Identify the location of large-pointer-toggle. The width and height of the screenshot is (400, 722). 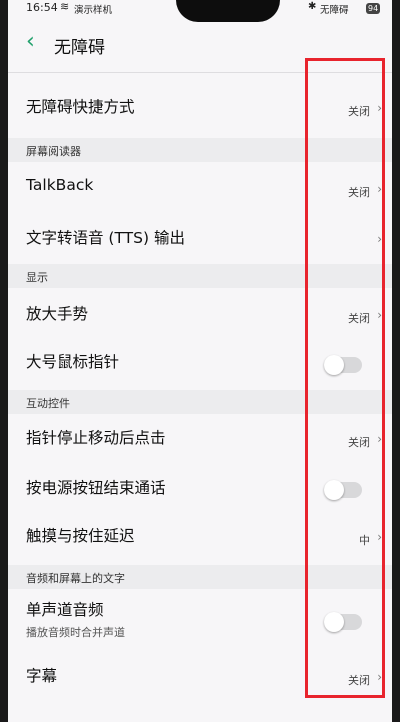
(343, 365).